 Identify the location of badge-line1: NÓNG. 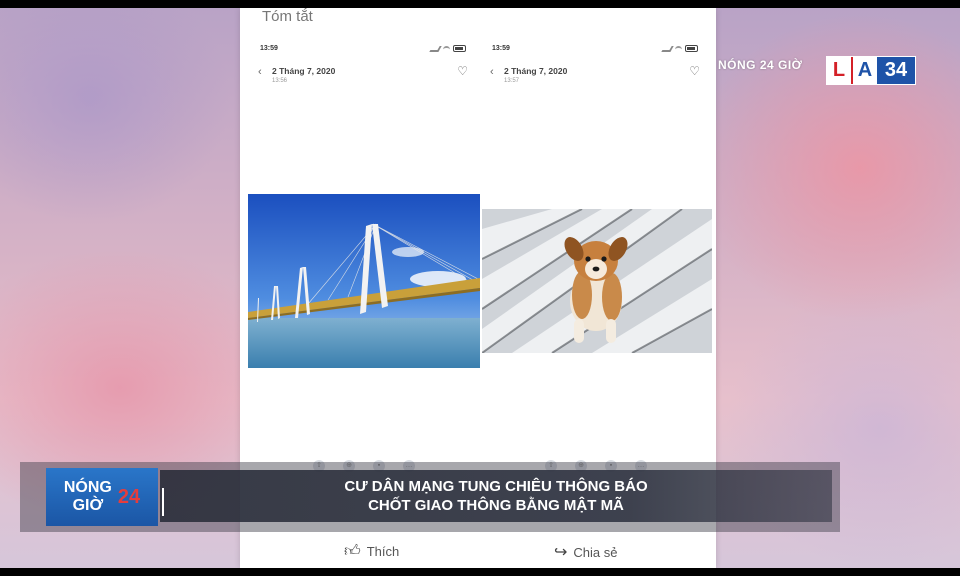
(87, 487).